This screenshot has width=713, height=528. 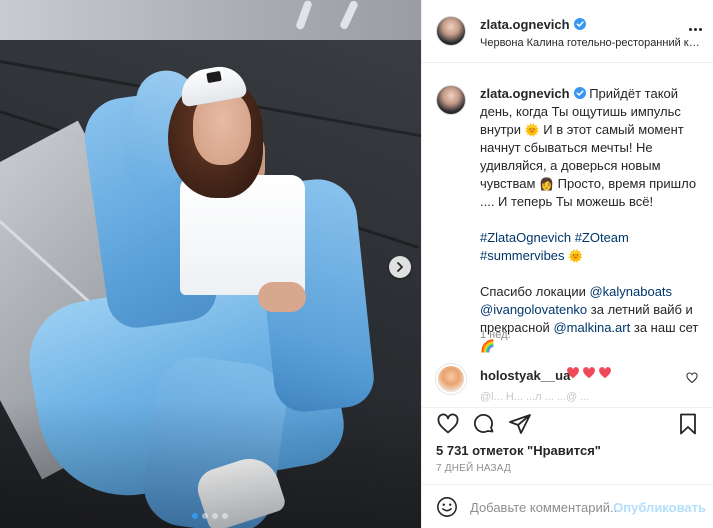 I want to click on heart-icon, so click(x=448, y=423).